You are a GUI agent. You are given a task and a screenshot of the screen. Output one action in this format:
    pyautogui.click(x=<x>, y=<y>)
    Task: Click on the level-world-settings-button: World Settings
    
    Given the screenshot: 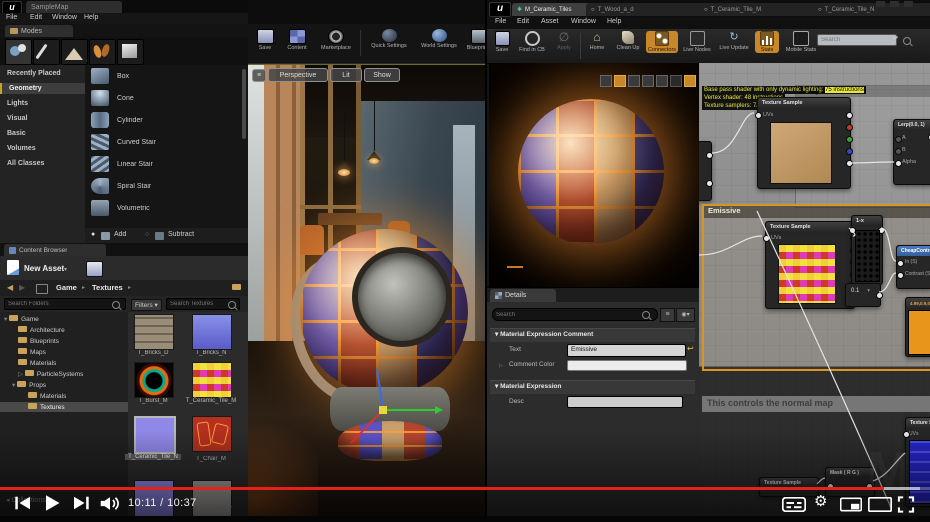 What is the action you would take?
    pyautogui.click(x=439, y=39)
    